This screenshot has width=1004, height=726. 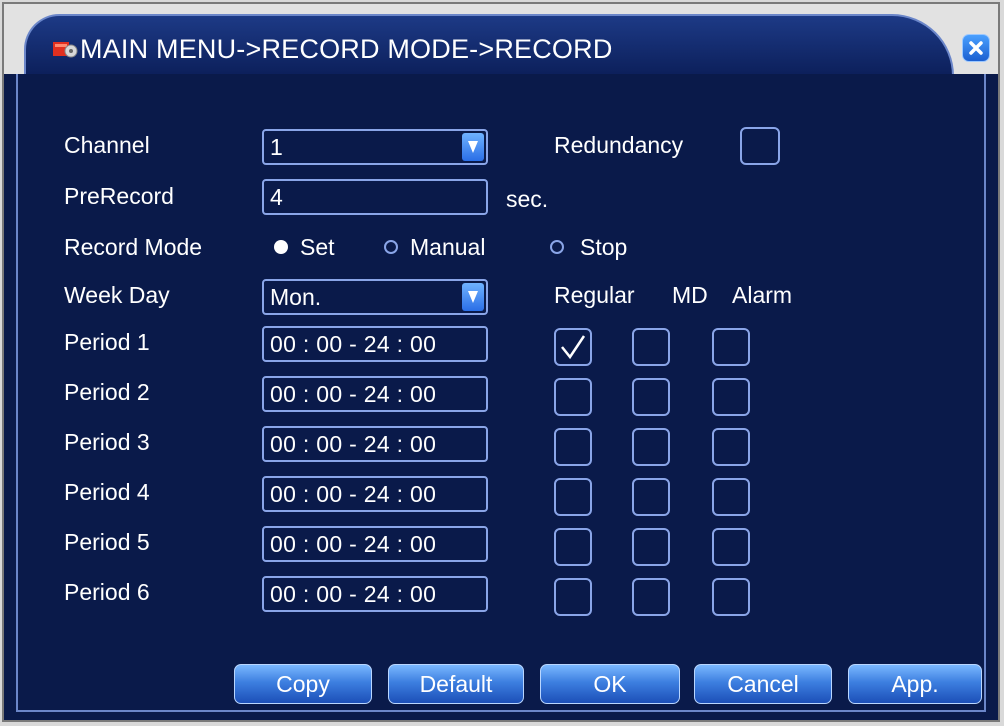 I want to click on radio-stop-label: Stop, so click(x=604, y=247).